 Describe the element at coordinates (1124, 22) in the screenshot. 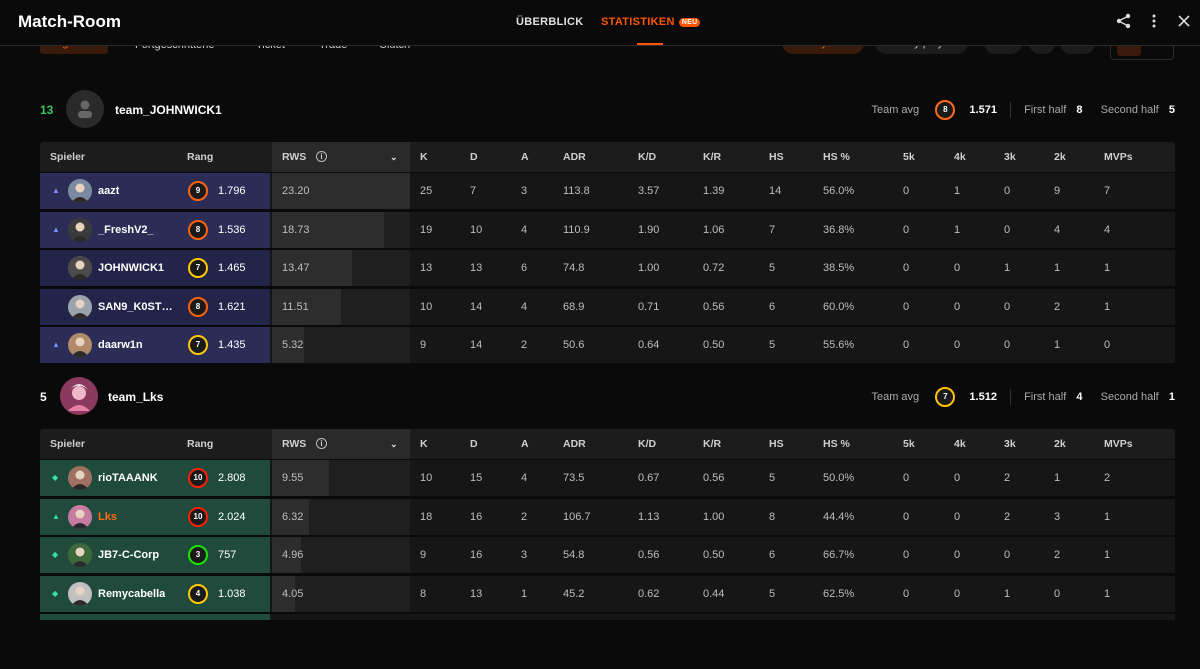

I see `share-icon` at that location.